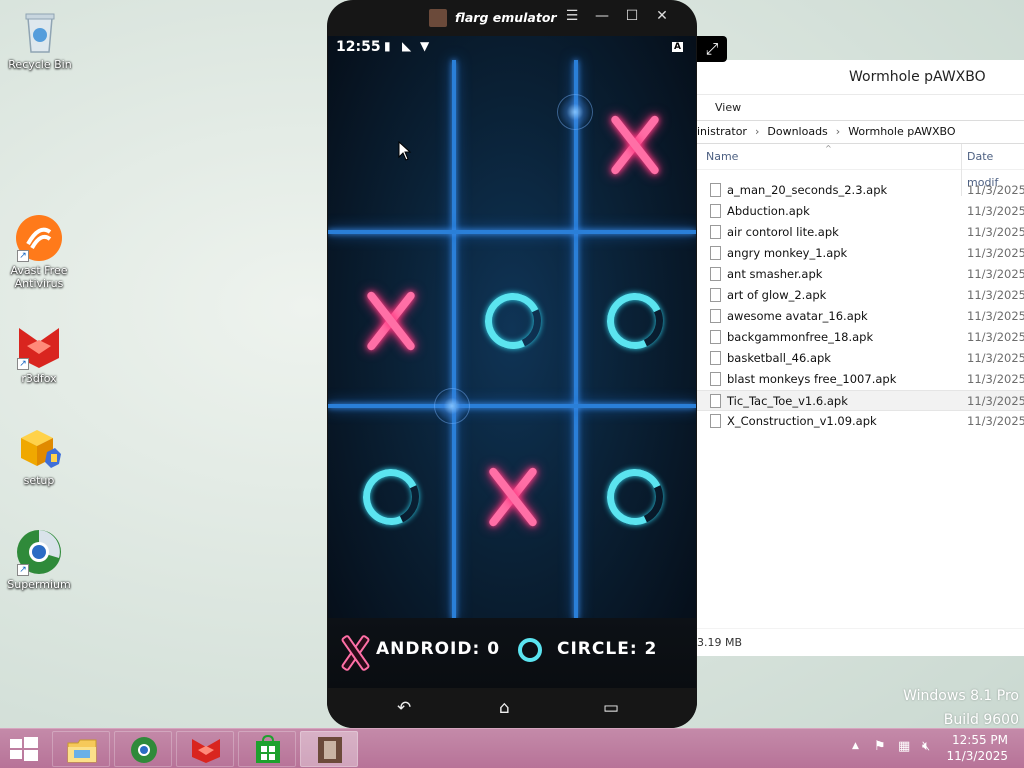 The height and width of the screenshot is (768, 1024). I want to click on android-score: ANDROID: 0, so click(438, 649).